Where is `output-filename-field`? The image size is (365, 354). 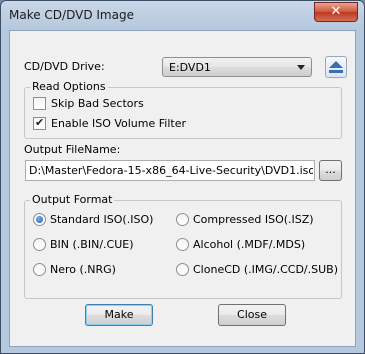
output-filename-field is located at coordinates (170, 170).